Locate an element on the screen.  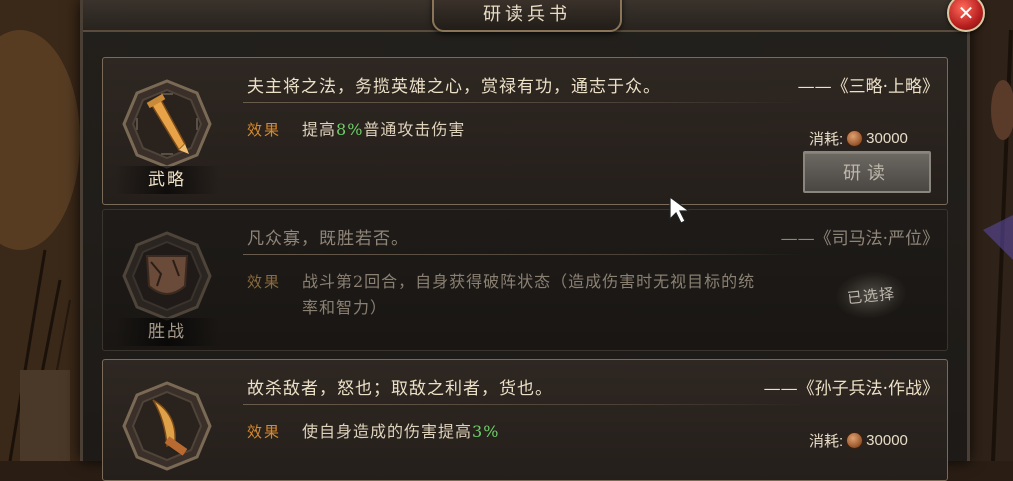
study-button: 研读 is located at coordinates (867, 172).